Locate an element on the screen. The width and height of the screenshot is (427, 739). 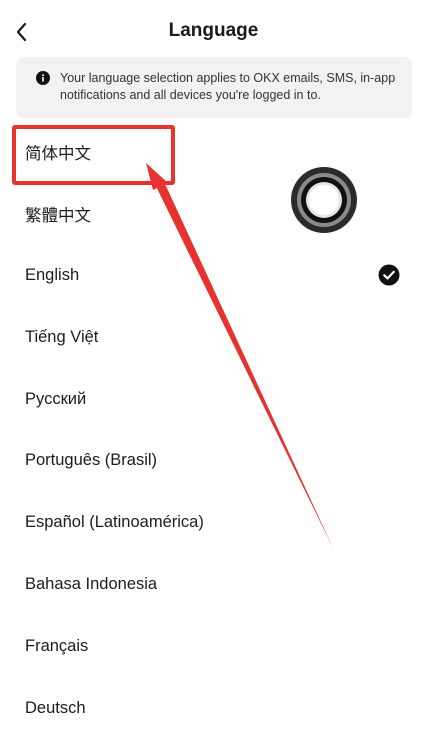
language-label: Português (Brasil) is located at coordinates (91, 460).